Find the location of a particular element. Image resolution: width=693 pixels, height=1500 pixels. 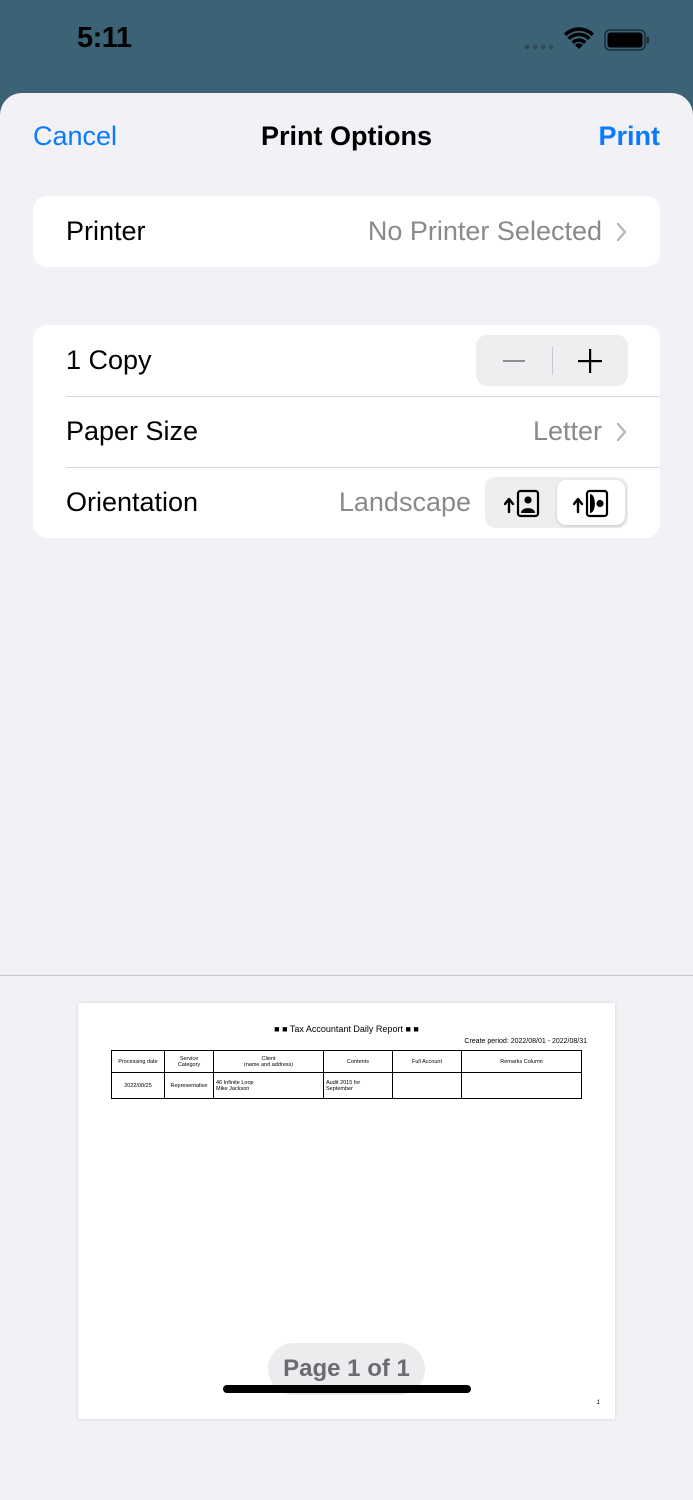

landscape-orientation-icon is located at coordinates (590, 503).